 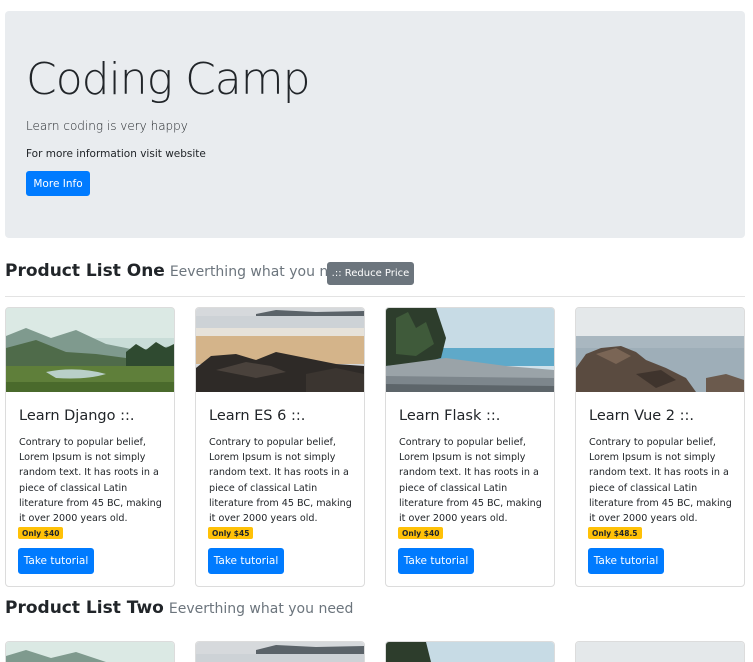 What do you see at coordinates (77, 416) in the screenshot?
I see `card-title: Learn Django ::.` at bounding box center [77, 416].